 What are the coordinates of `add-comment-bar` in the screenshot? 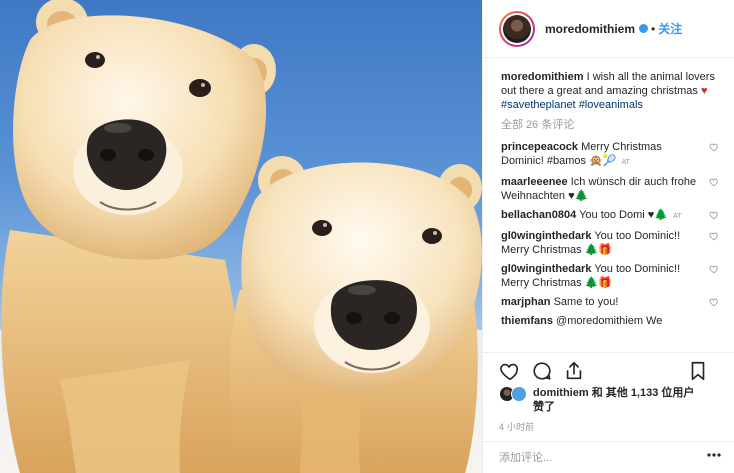 It's located at (608, 457).